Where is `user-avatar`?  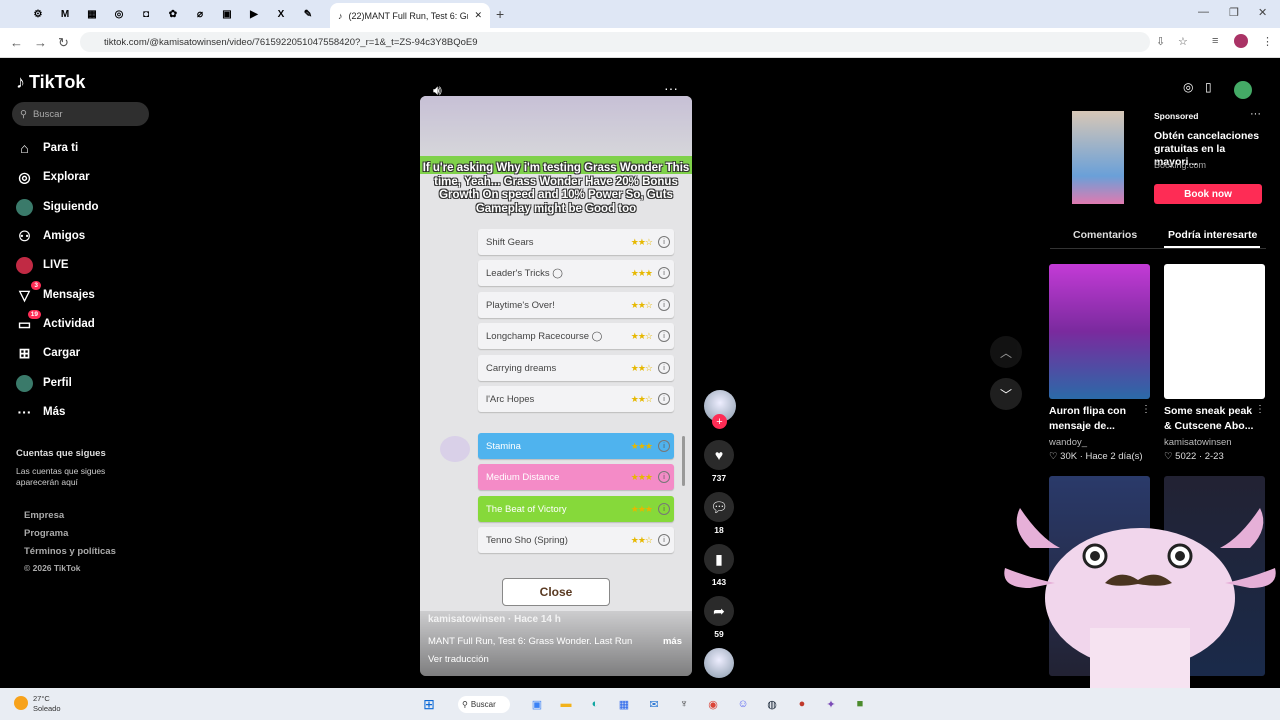
user-avatar is located at coordinates (1243, 90).